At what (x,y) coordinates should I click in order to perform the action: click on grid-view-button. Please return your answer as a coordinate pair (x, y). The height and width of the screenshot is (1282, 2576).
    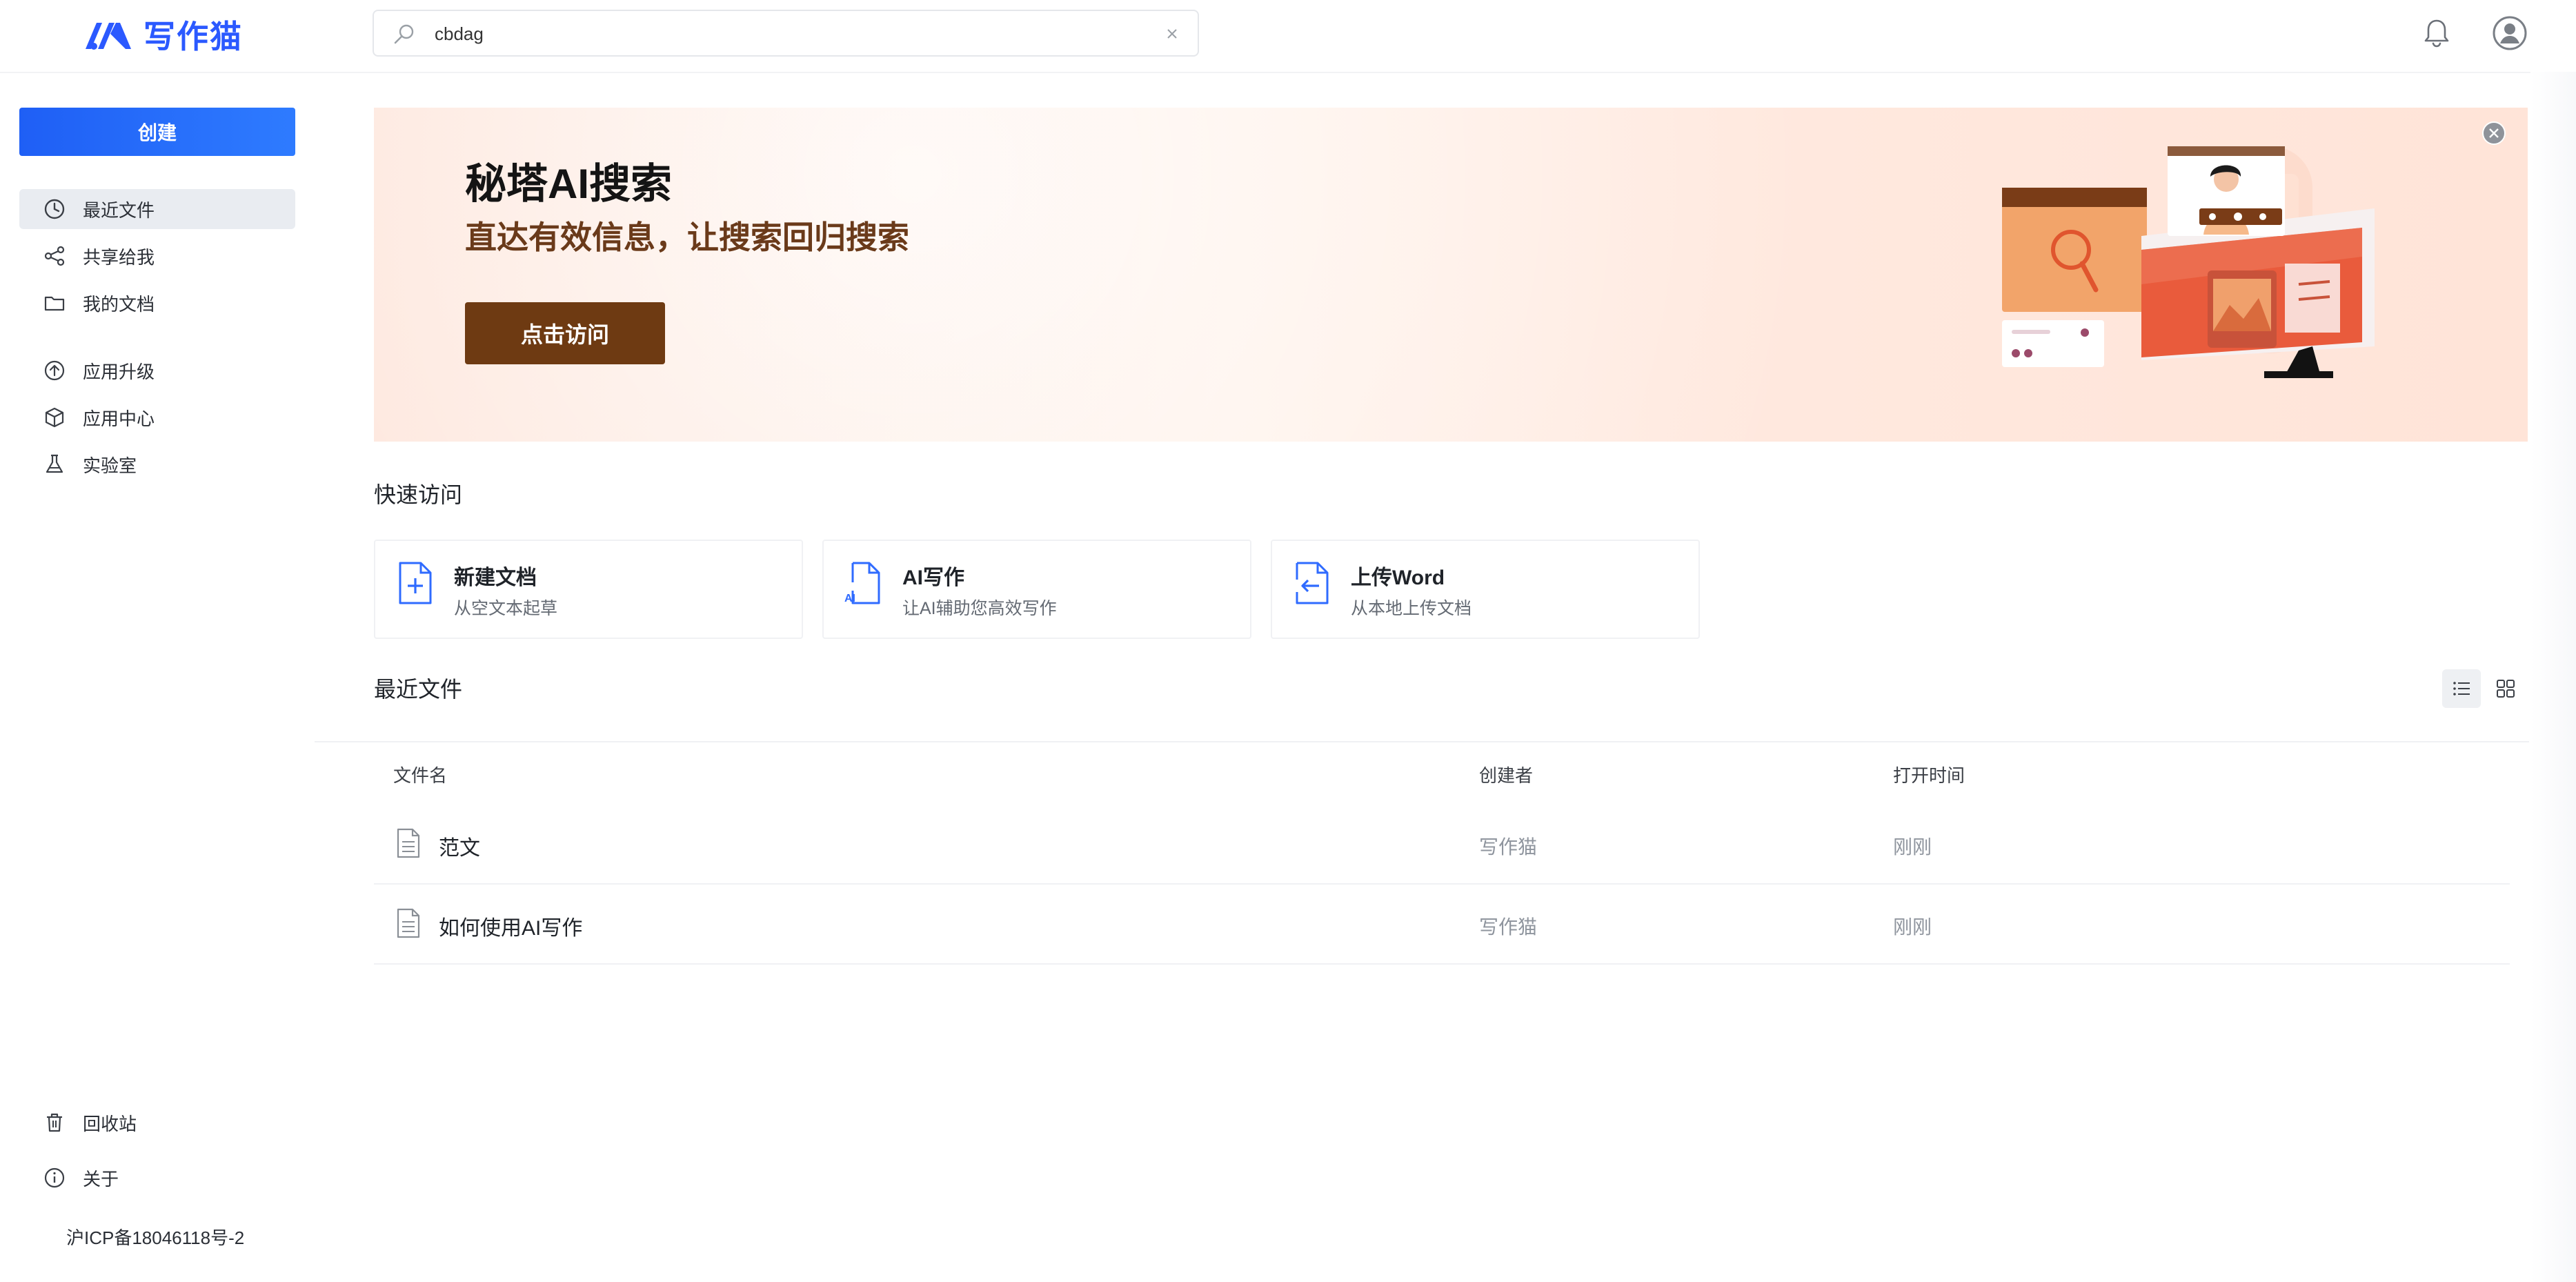
    Looking at the image, I should click on (2505, 688).